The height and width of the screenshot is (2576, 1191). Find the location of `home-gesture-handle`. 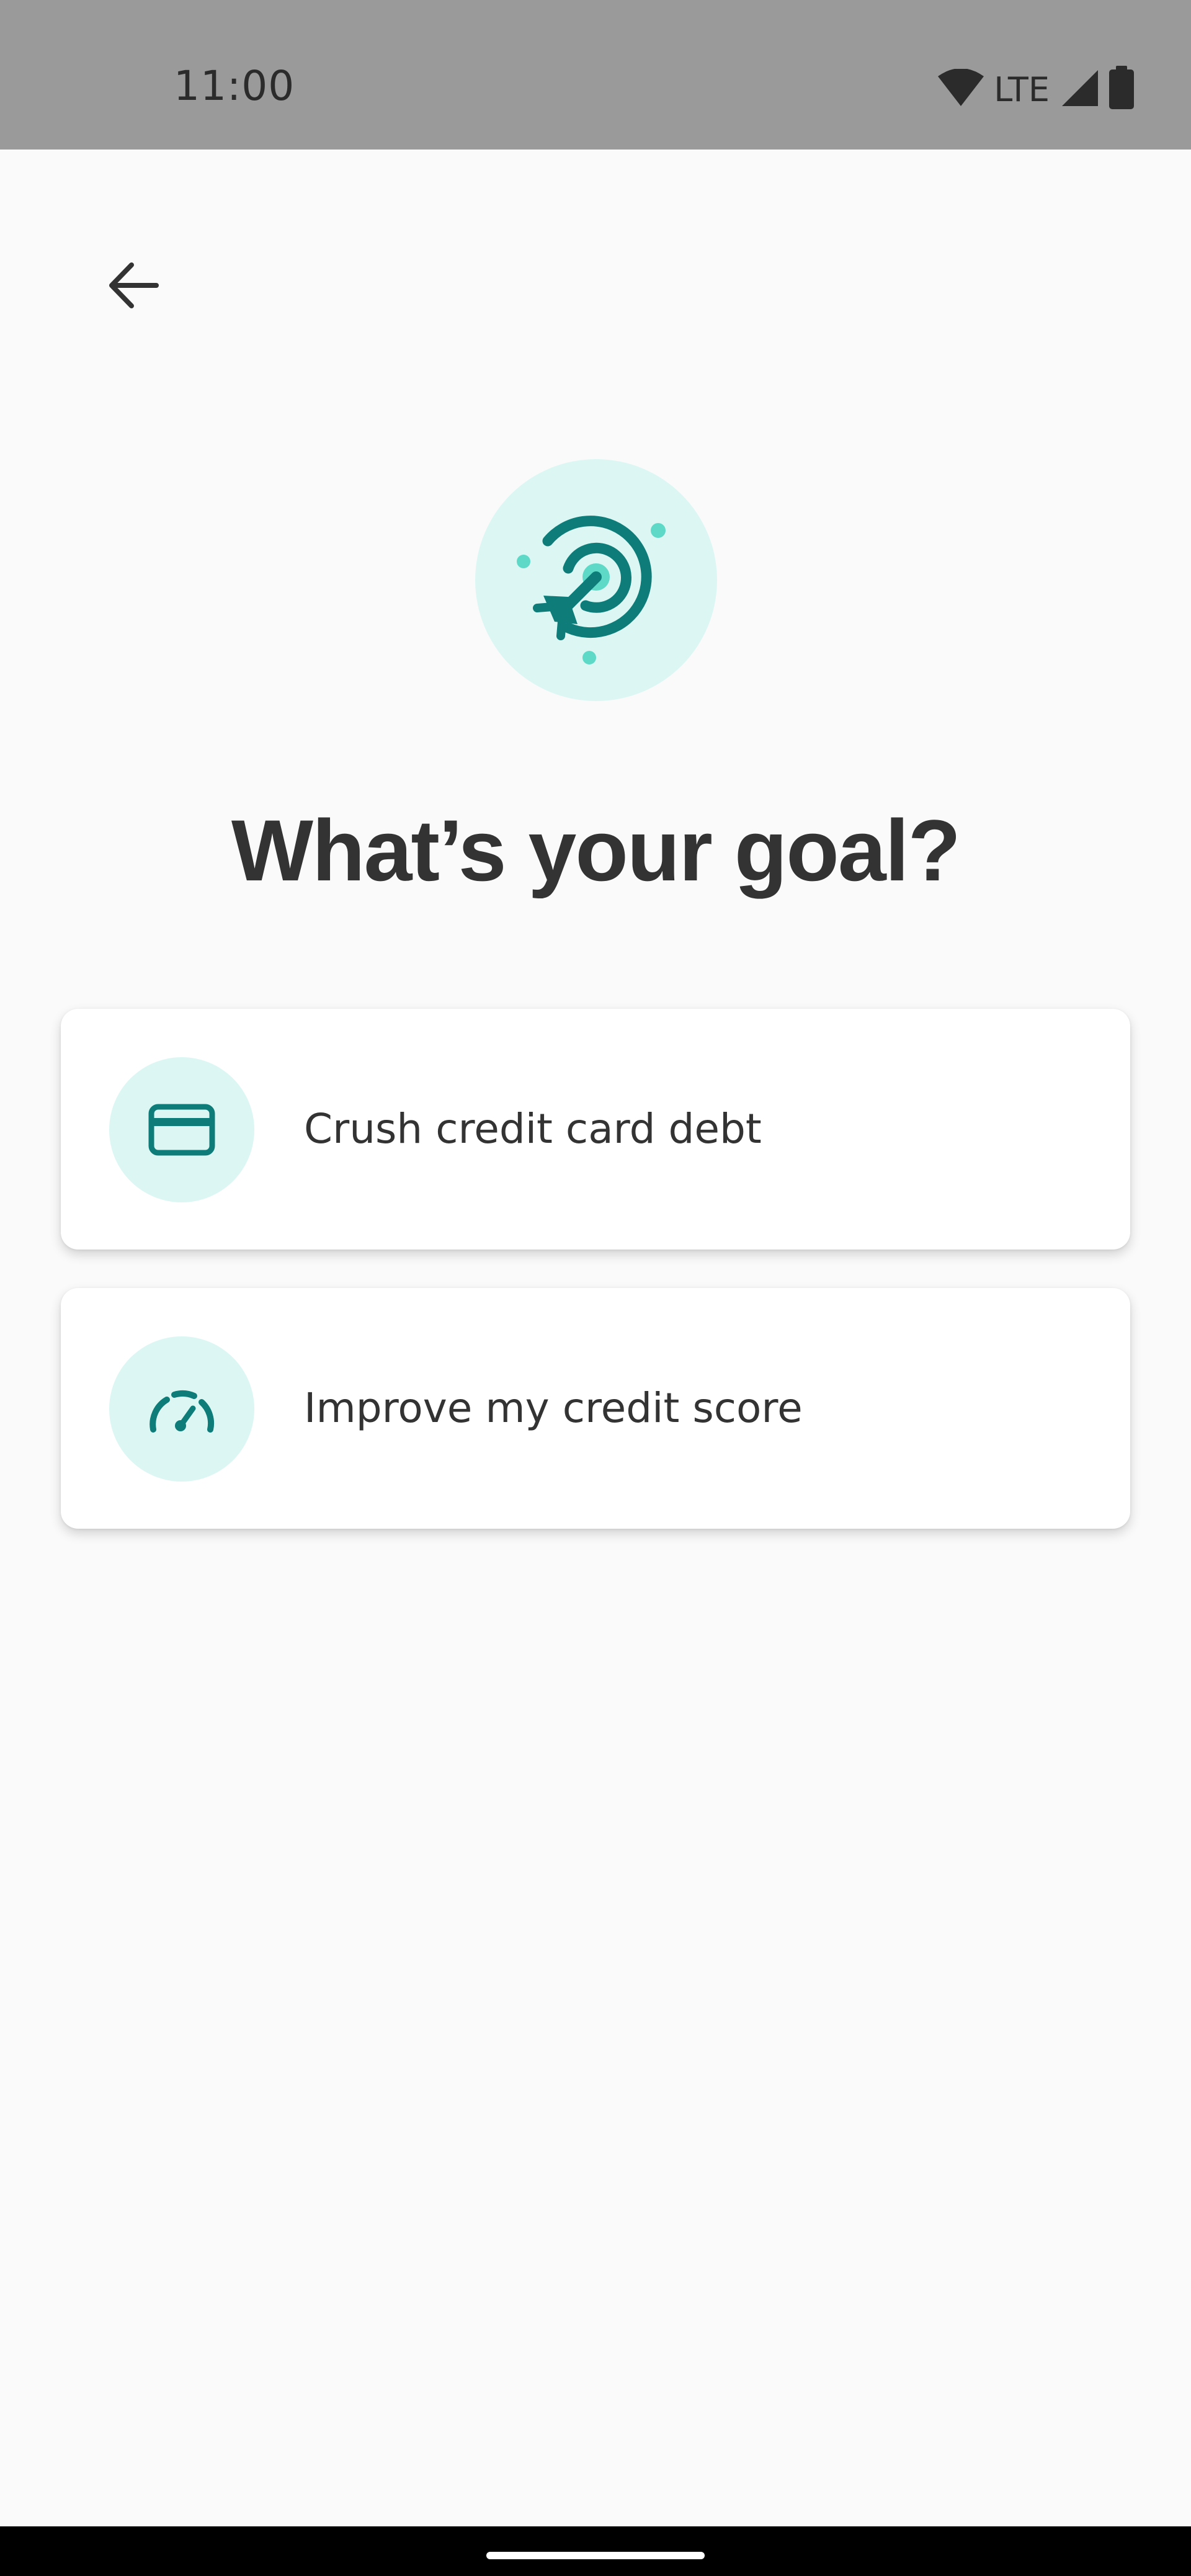

home-gesture-handle is located at coordinates (595, 2555).